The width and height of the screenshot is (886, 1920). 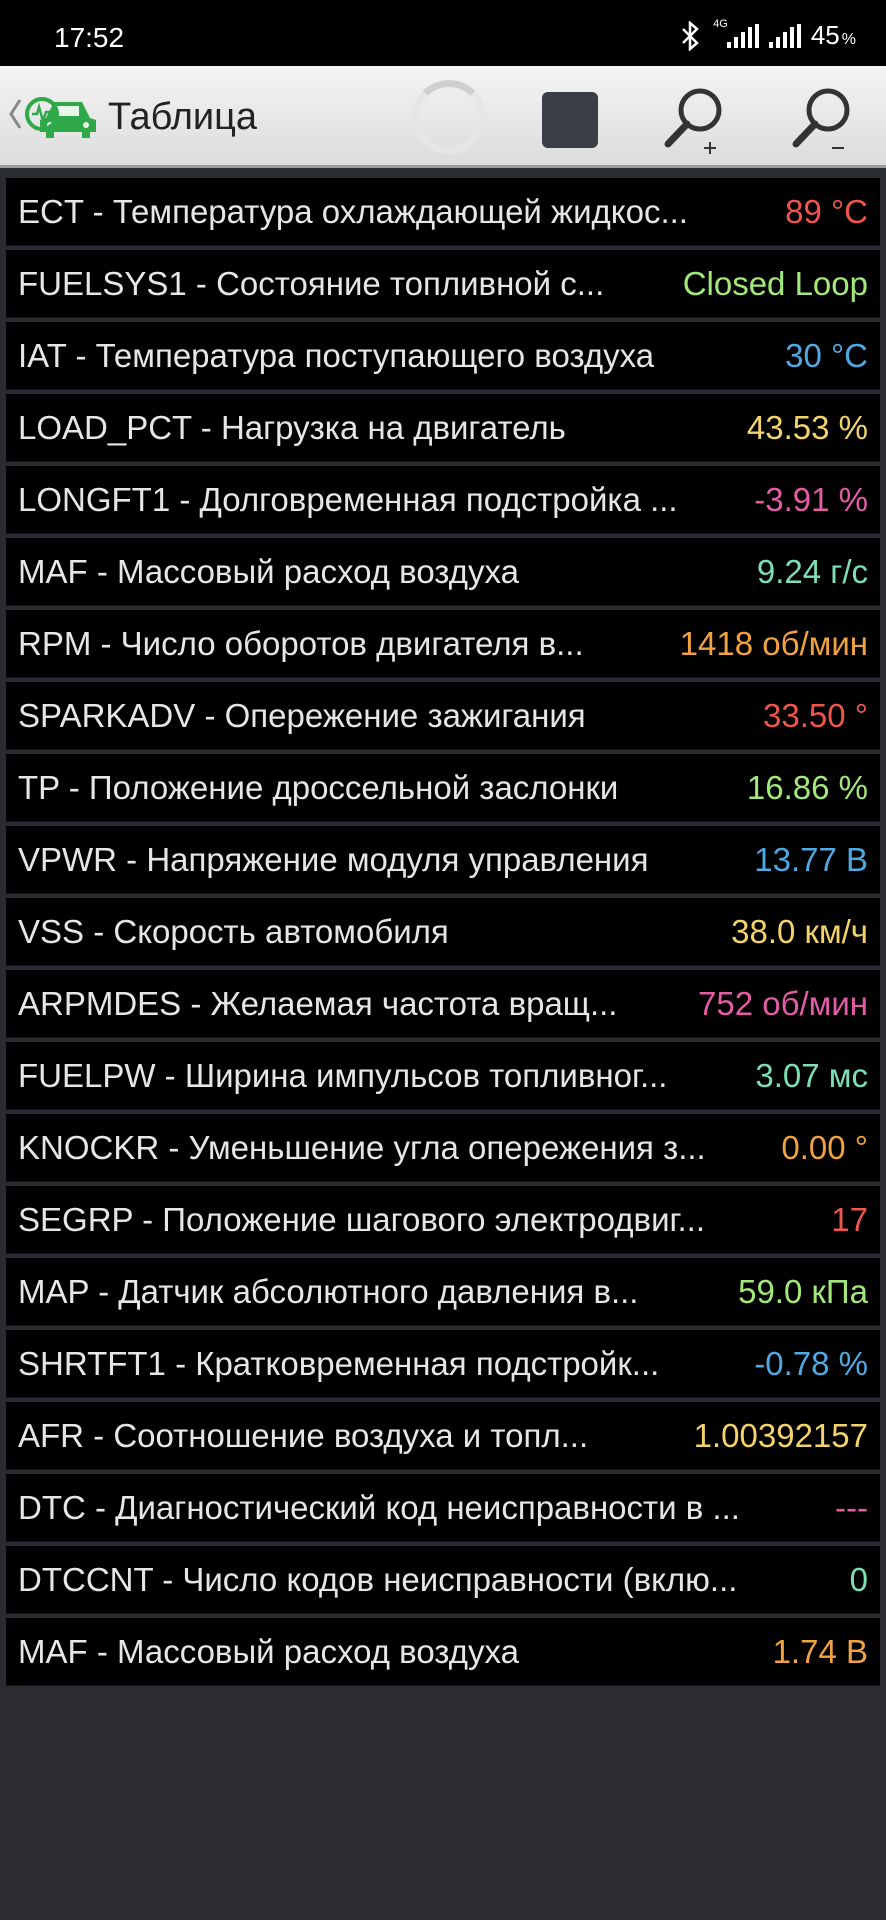 What do you see at coordinates (333, 859) in the screenshot?
I see `parameter-label: VPWR - Напряжение модуля управления` at bounding box center [333, 859].